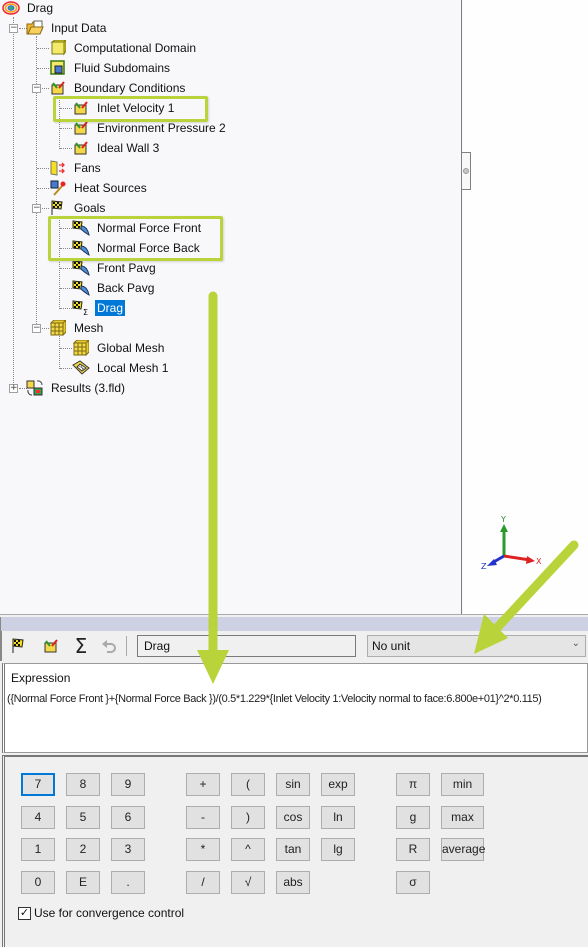 This screenshot has width=588, height=947. I want to click on tree-item-mesh: Mesh, so click(77, 328).